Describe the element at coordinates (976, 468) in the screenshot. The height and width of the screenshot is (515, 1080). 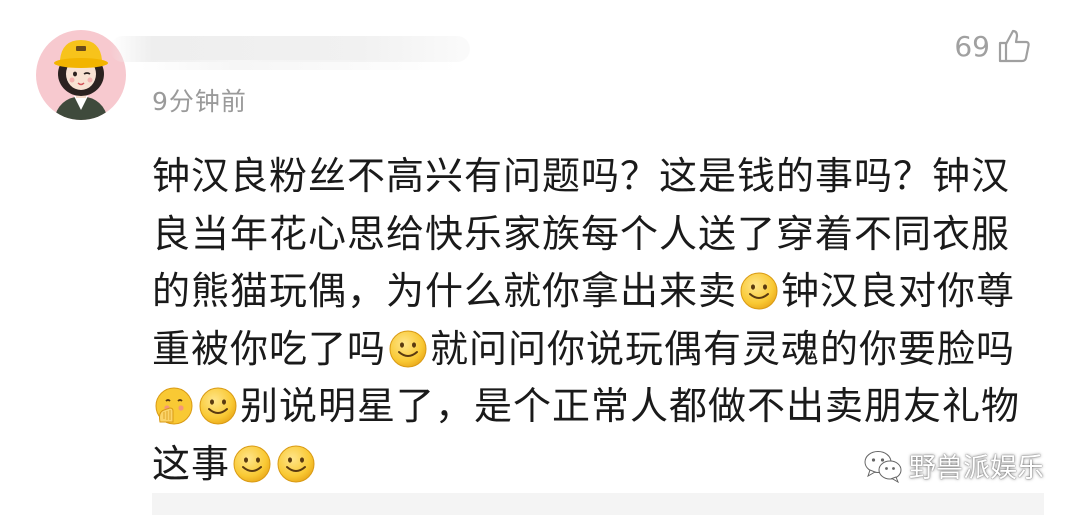
I see `watermark-text: 野兽派娱乐` at that location.